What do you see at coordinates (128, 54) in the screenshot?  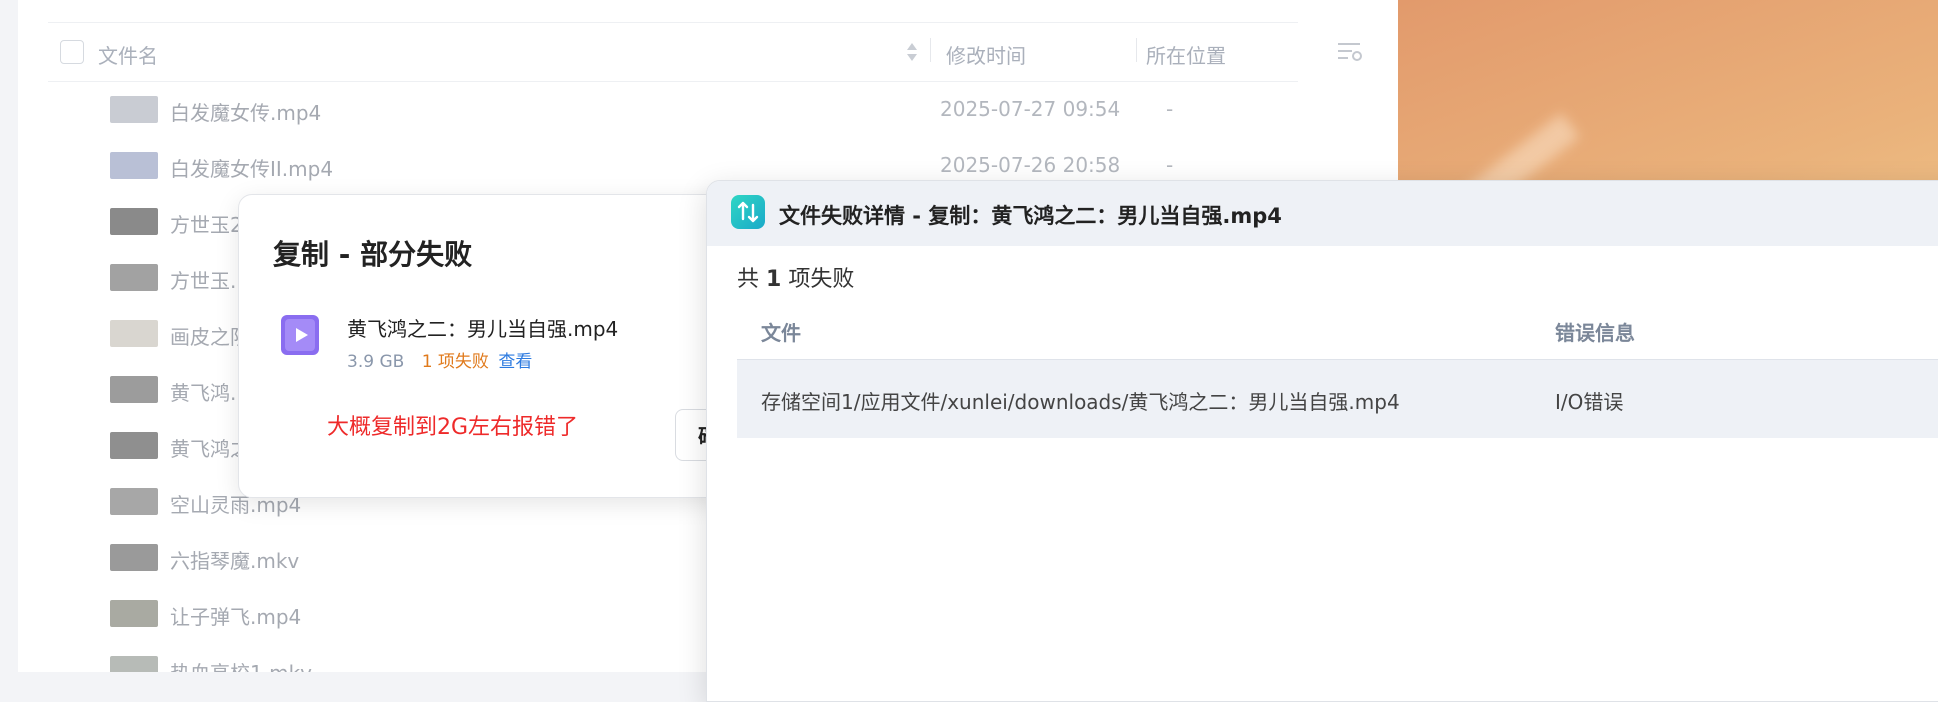 I see `column-header-name: 文件名` at bounding box center [128, 54].